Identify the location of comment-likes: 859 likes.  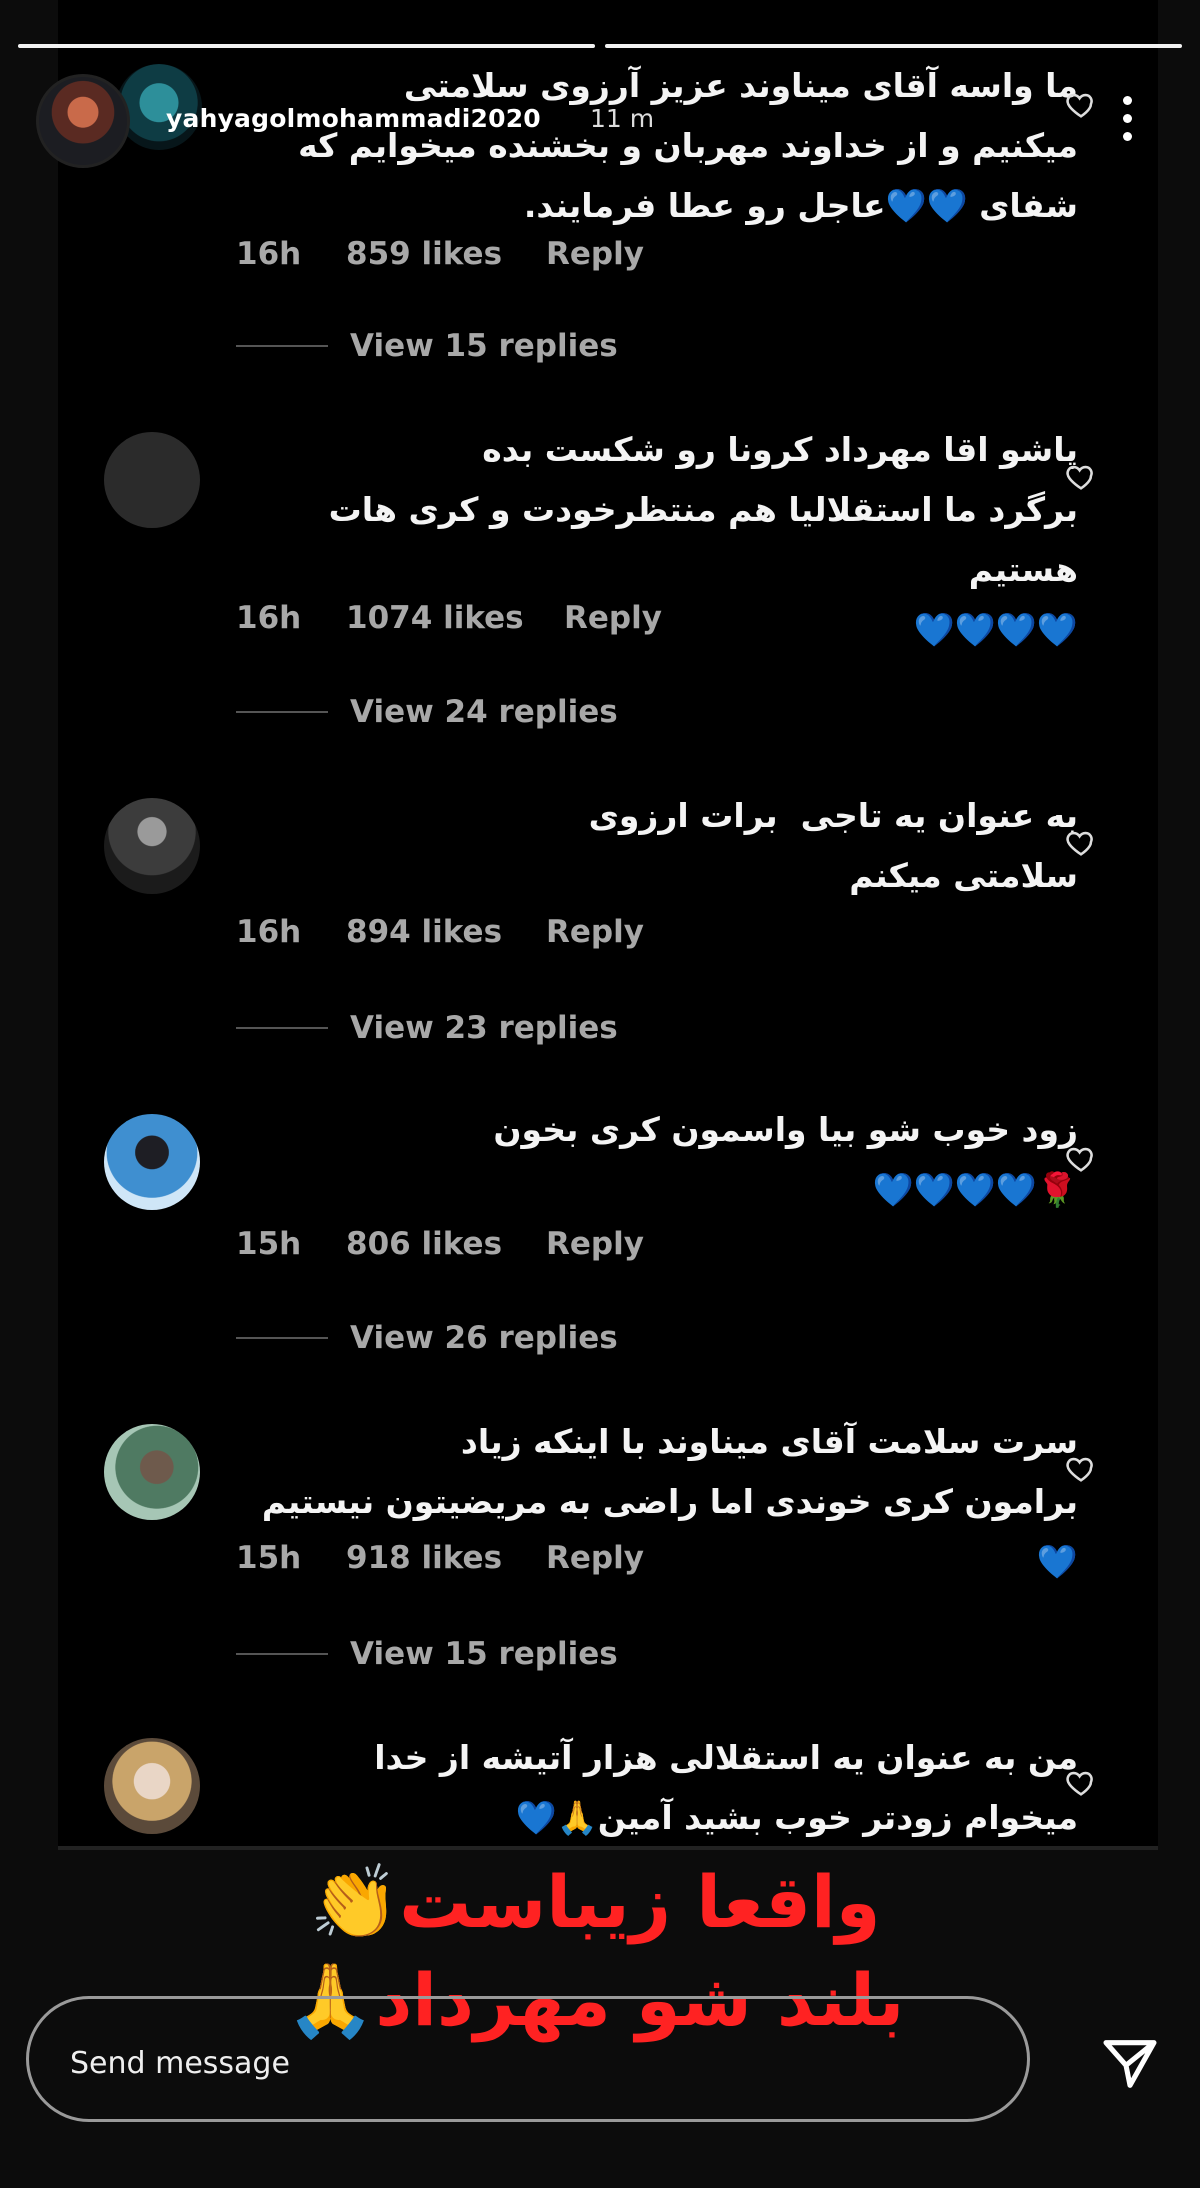
(446, 254).